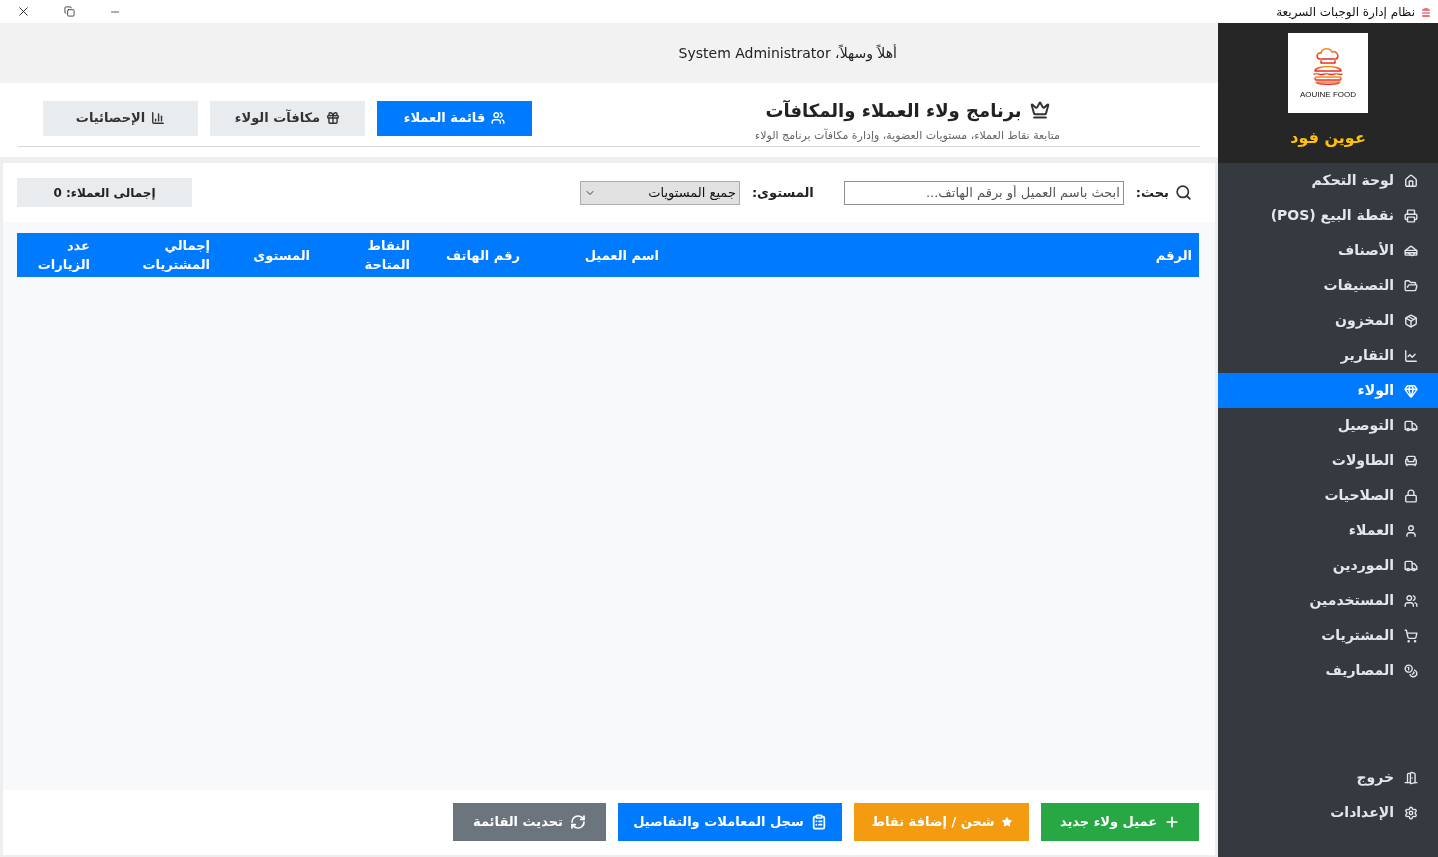  I want to click on app-icon, so click(1426, 11).